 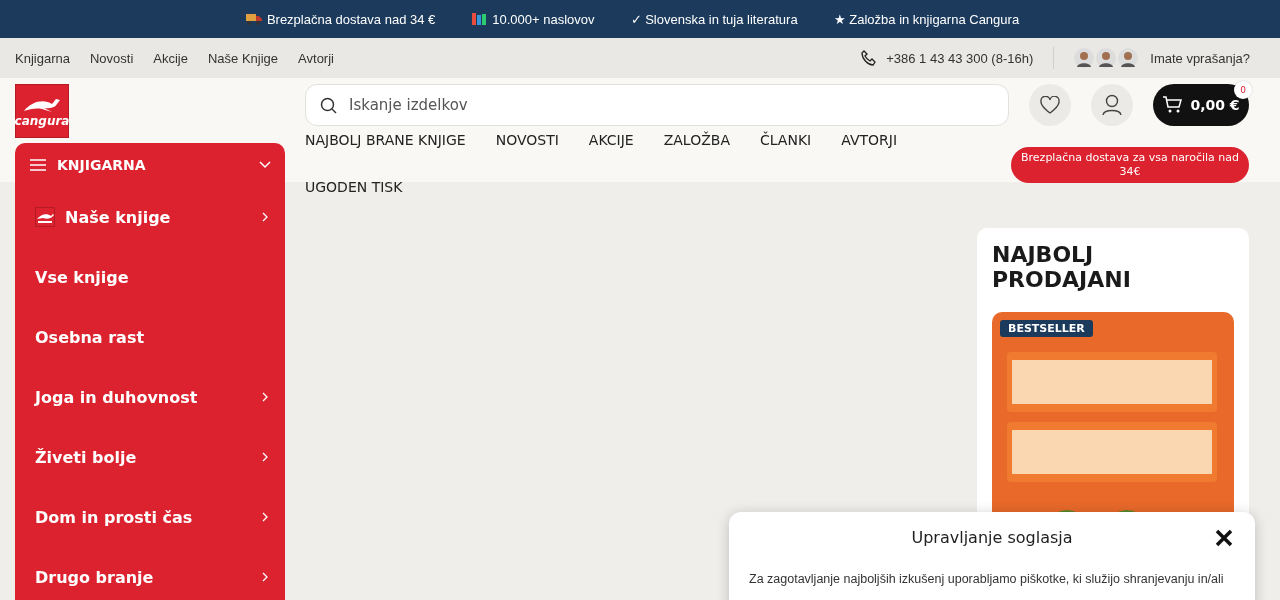 I want to click on sidebar-item: Naše knjige, so click(x=150, y=217).